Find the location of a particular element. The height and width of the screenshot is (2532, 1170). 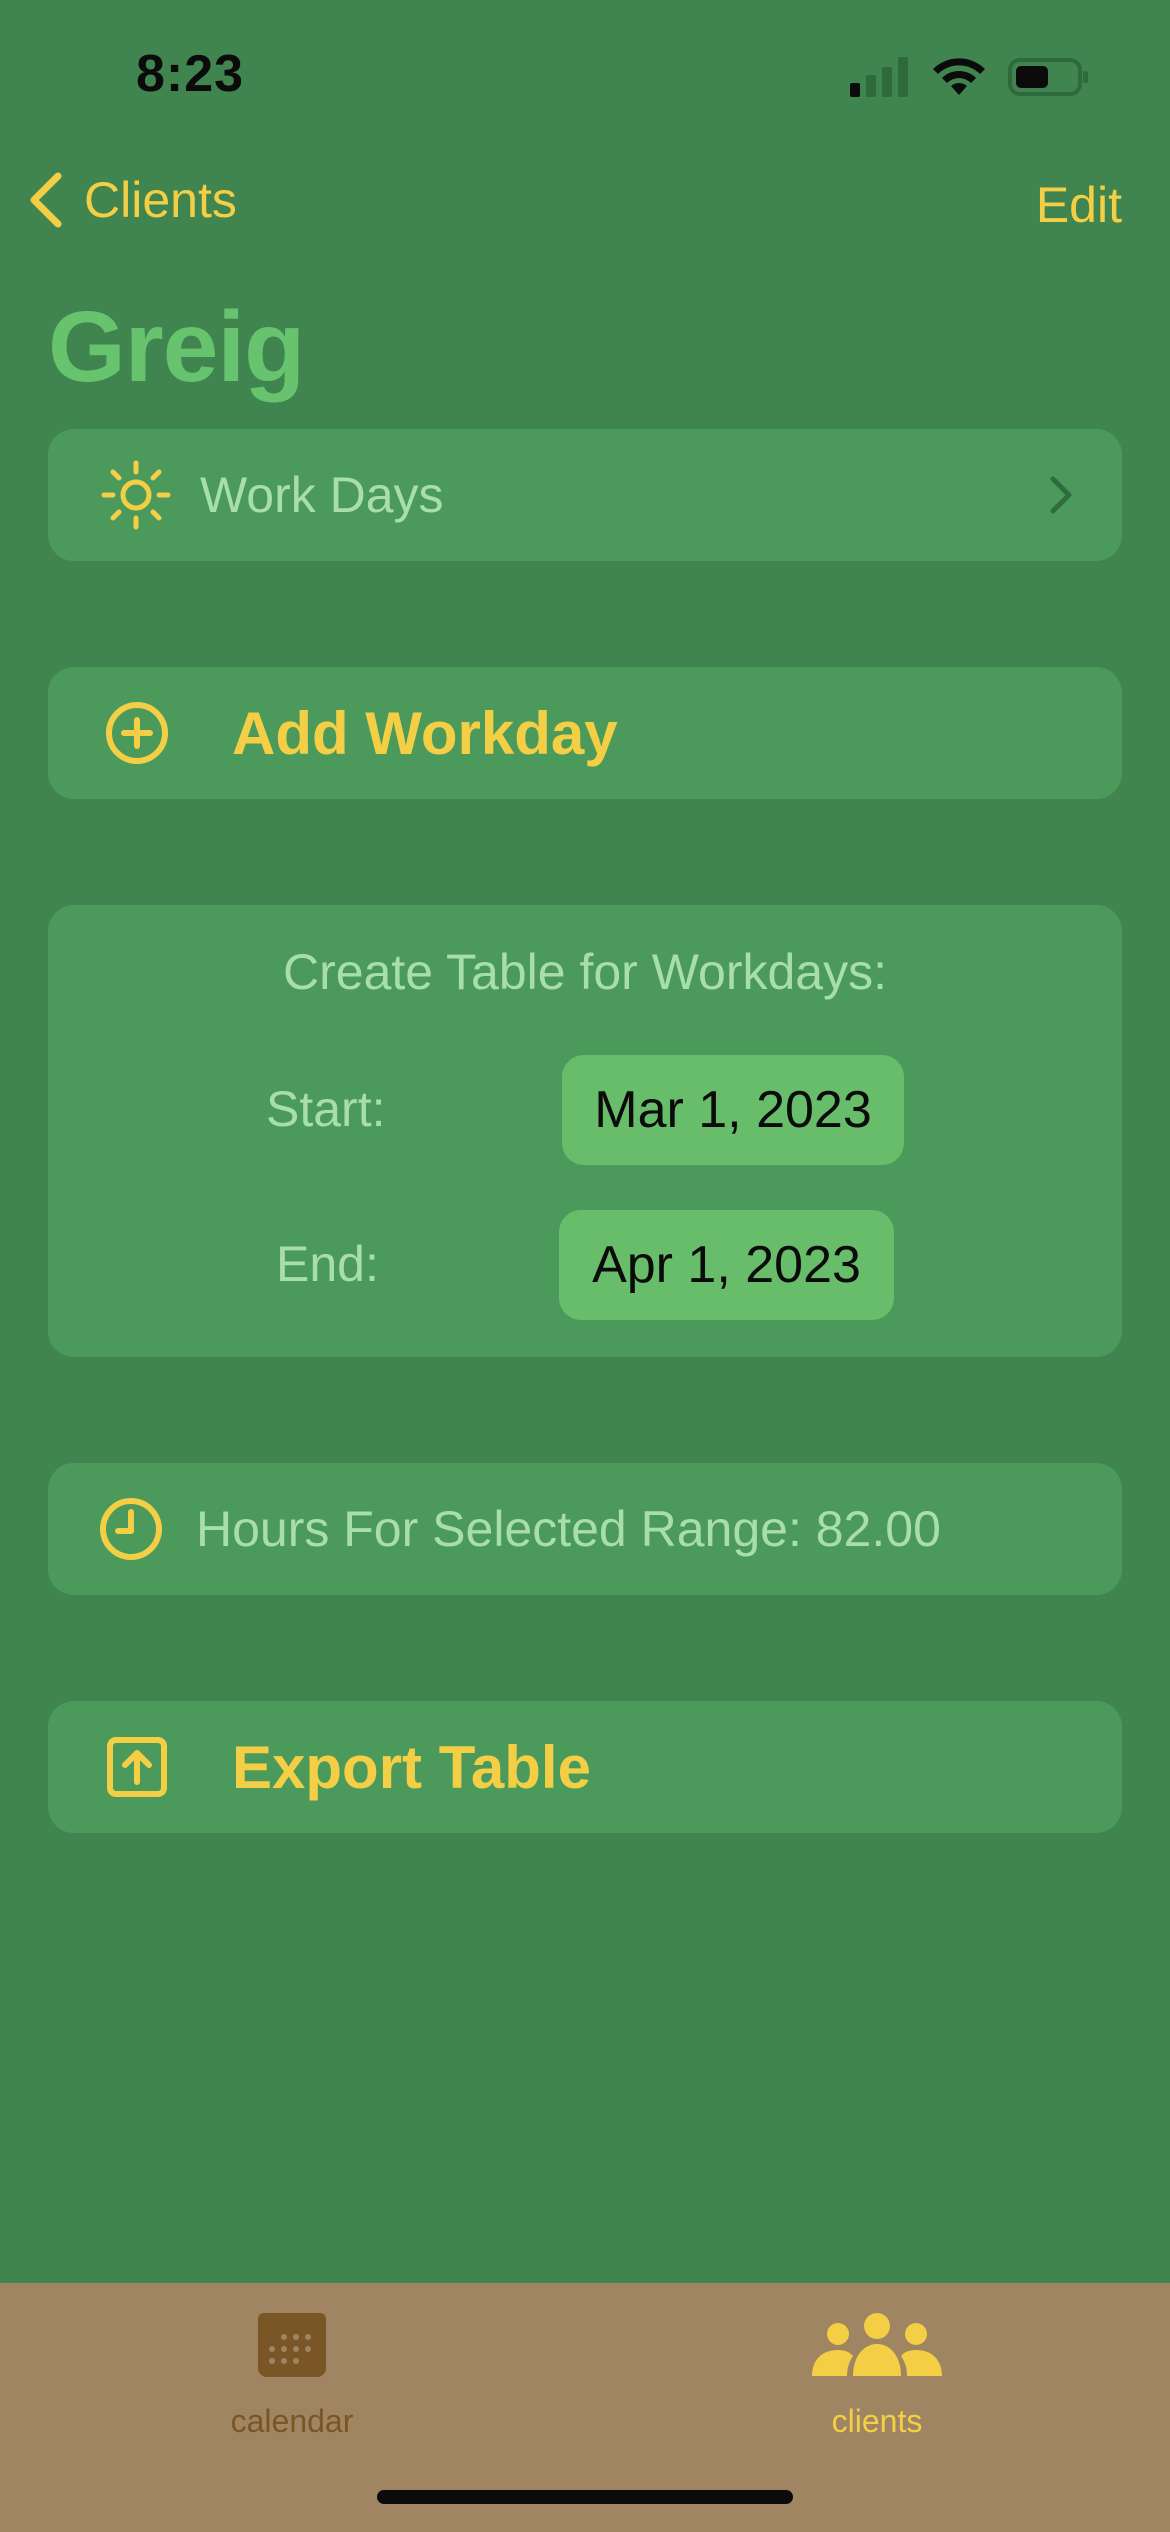

cellular-signal-icon is located at coordinates (879, 77).